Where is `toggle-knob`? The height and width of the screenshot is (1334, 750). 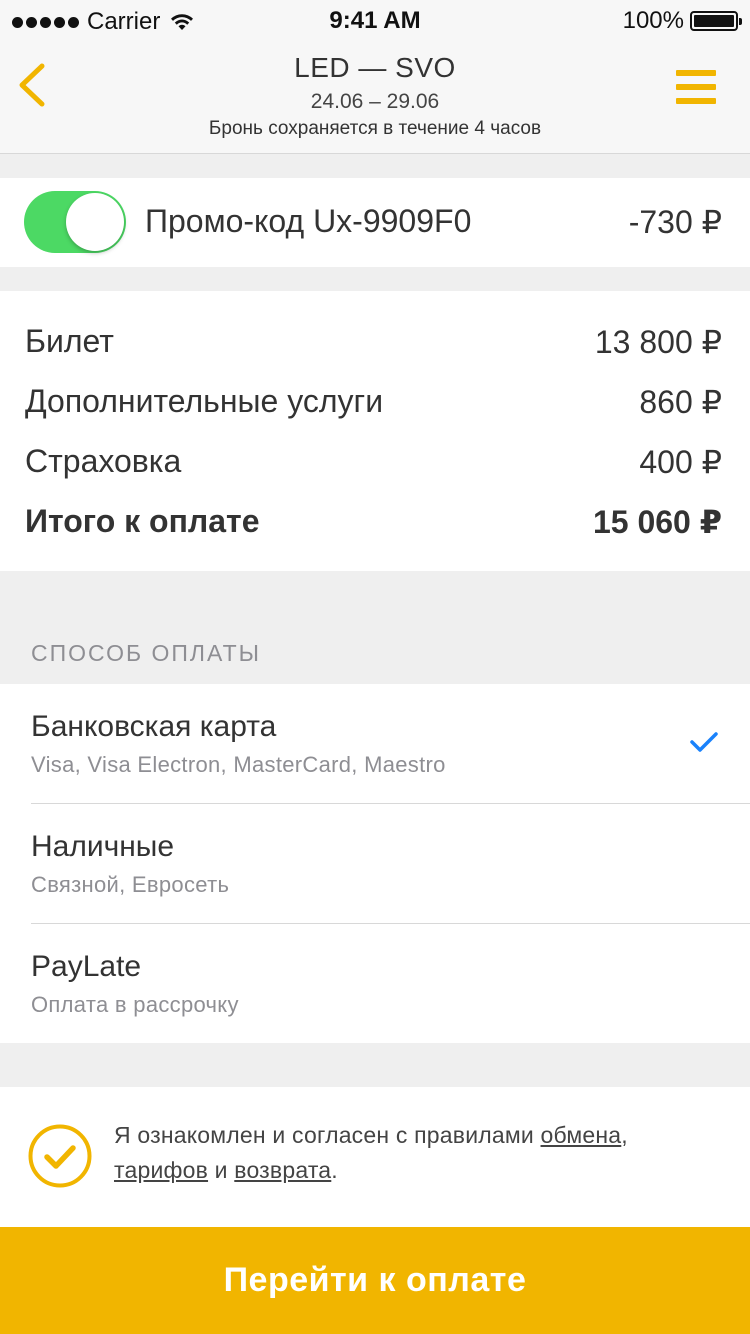
toggle-knob is located at coordinates (95, 222).